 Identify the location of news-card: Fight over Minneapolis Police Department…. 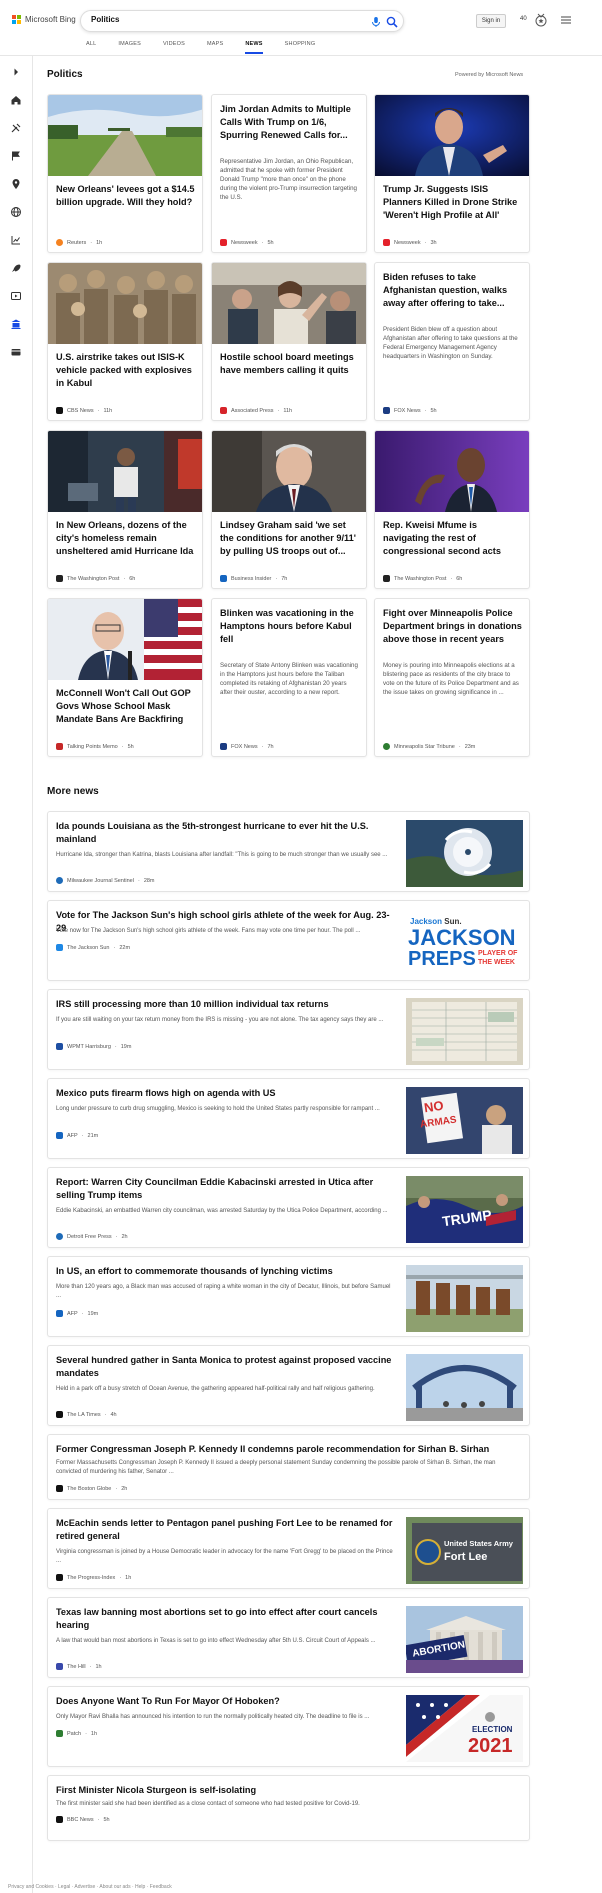
(452, 677).